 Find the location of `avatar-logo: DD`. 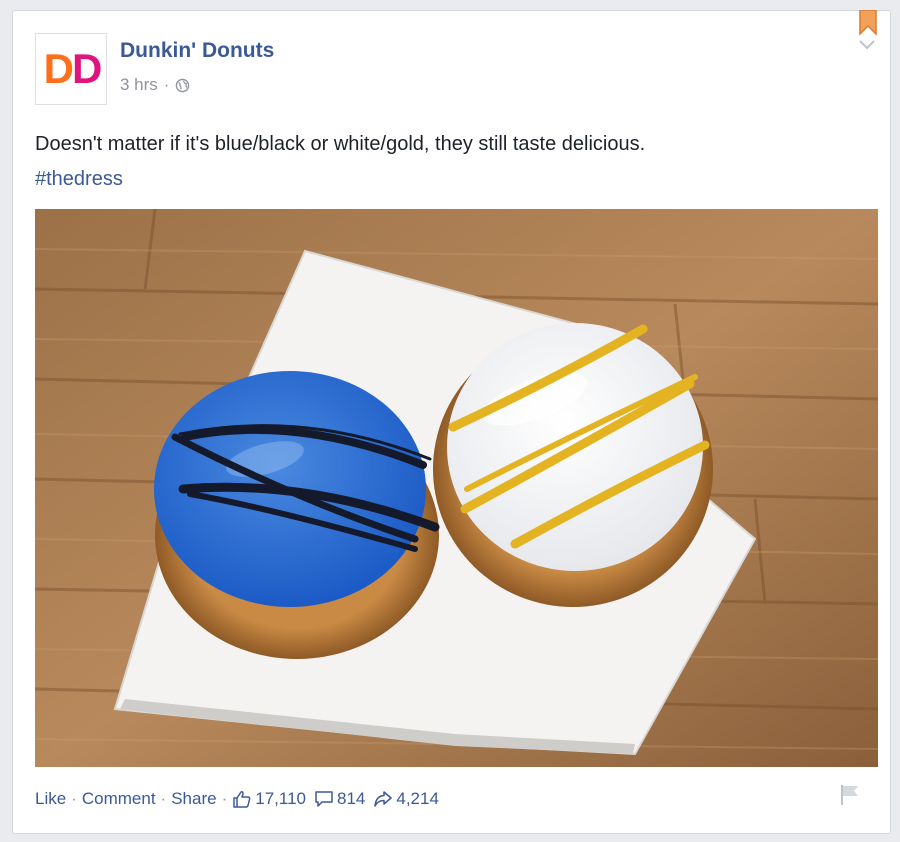

avatar-logo: DD is located at coordinates (73, 68).